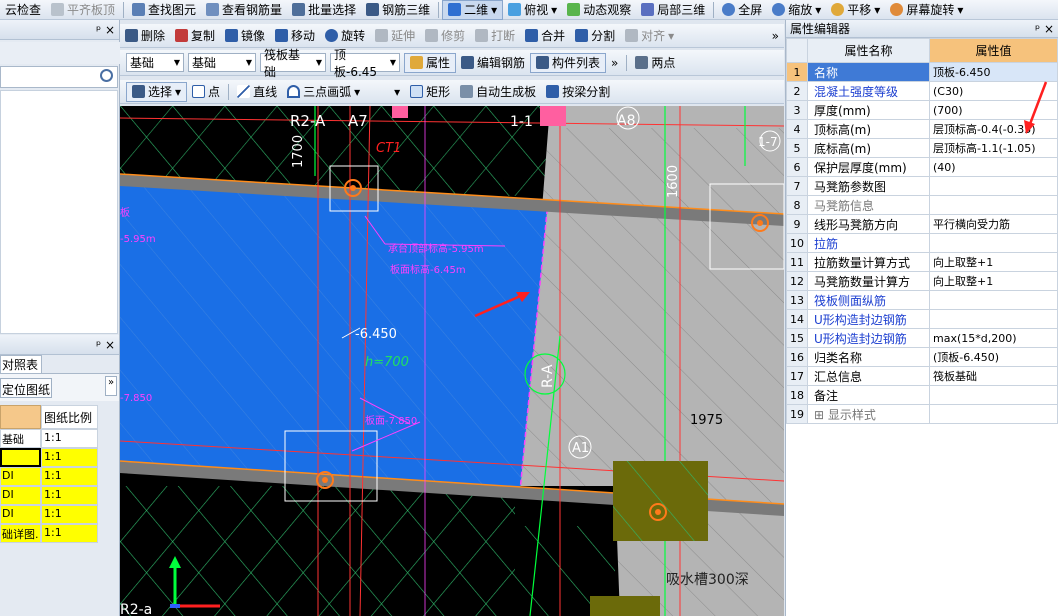 The image size is (1058, 616). What do you see at coordinates (922, 205) in the screenshot?
I see `property-row: 8 马凳筋信息` at bounding box center [922, 205].